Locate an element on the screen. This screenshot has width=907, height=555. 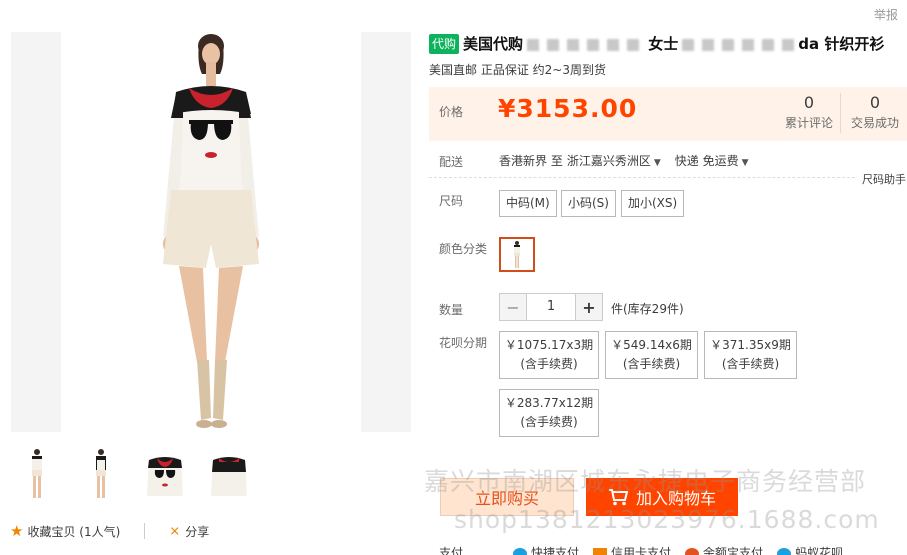
installment-option-12: ￥283.77x12期 (含手续费) is located at coordinates (549, 413).